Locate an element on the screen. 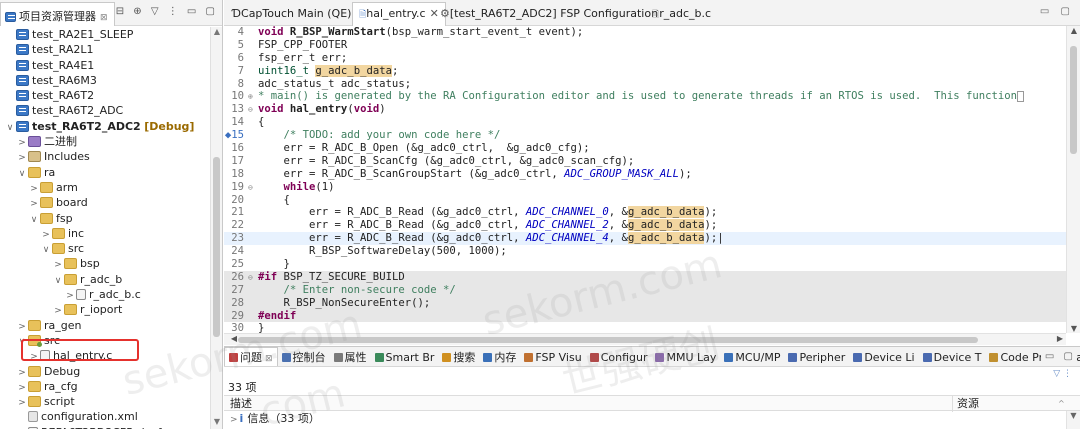 This screenshot has height=429, width=1080. tree-item: ∨ ra is located at coordinates (105, 172).